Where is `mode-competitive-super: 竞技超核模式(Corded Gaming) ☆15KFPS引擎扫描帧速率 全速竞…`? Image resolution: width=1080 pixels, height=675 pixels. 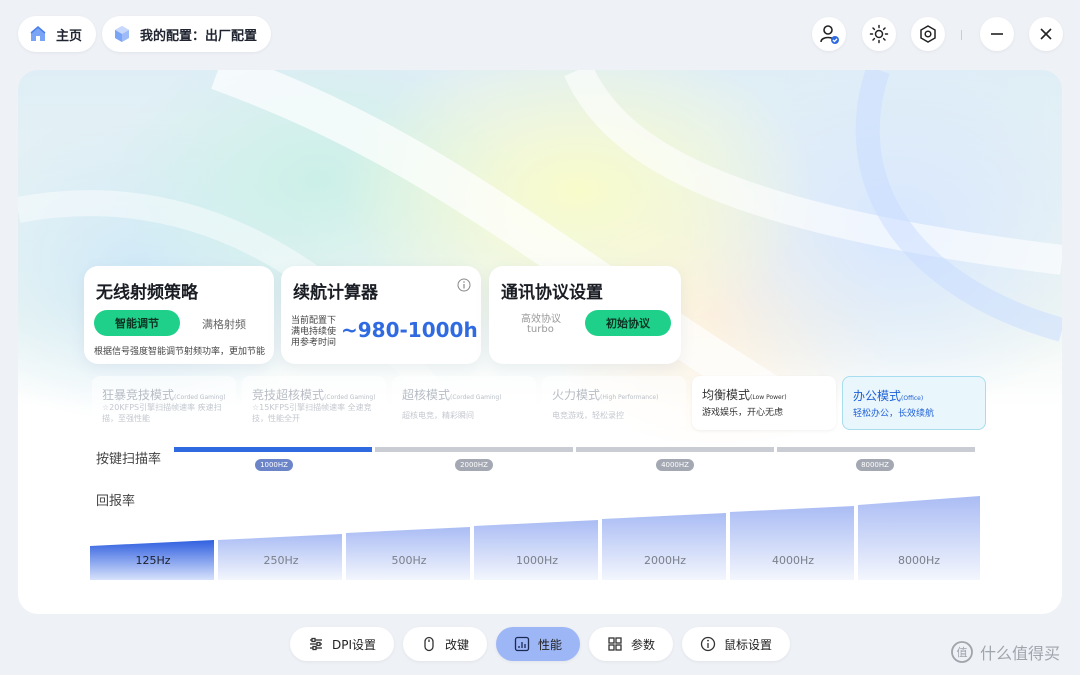
mode-competitive-super: 竞技超核模式(Corded Gaming) ☆15KFPS引擎扫描帧速率 全速竞… is located at coordinates (314, 403).